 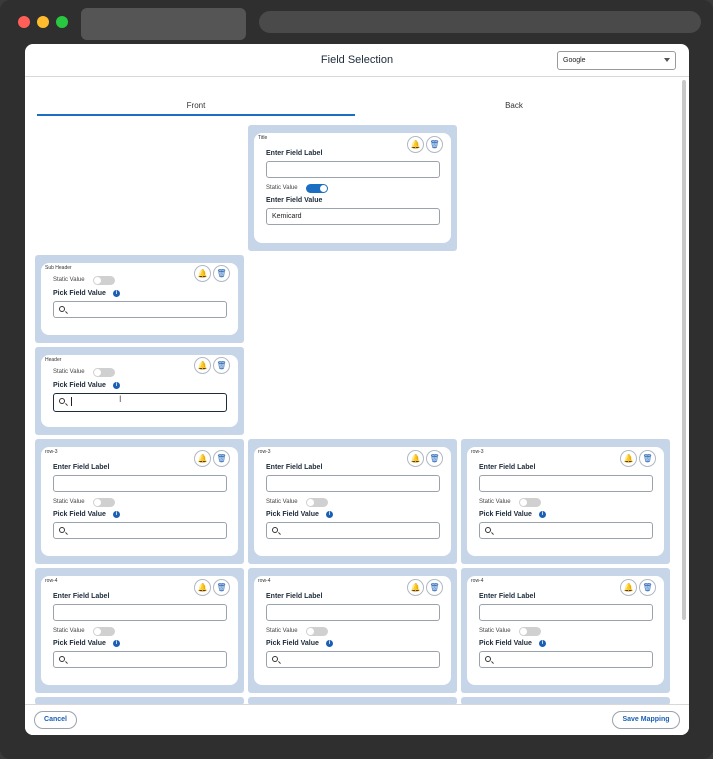 What do you see at coordinates (55, 720) in the screenshot?
I see `cancel-button: Cancel` at bounding box center [55, 720].